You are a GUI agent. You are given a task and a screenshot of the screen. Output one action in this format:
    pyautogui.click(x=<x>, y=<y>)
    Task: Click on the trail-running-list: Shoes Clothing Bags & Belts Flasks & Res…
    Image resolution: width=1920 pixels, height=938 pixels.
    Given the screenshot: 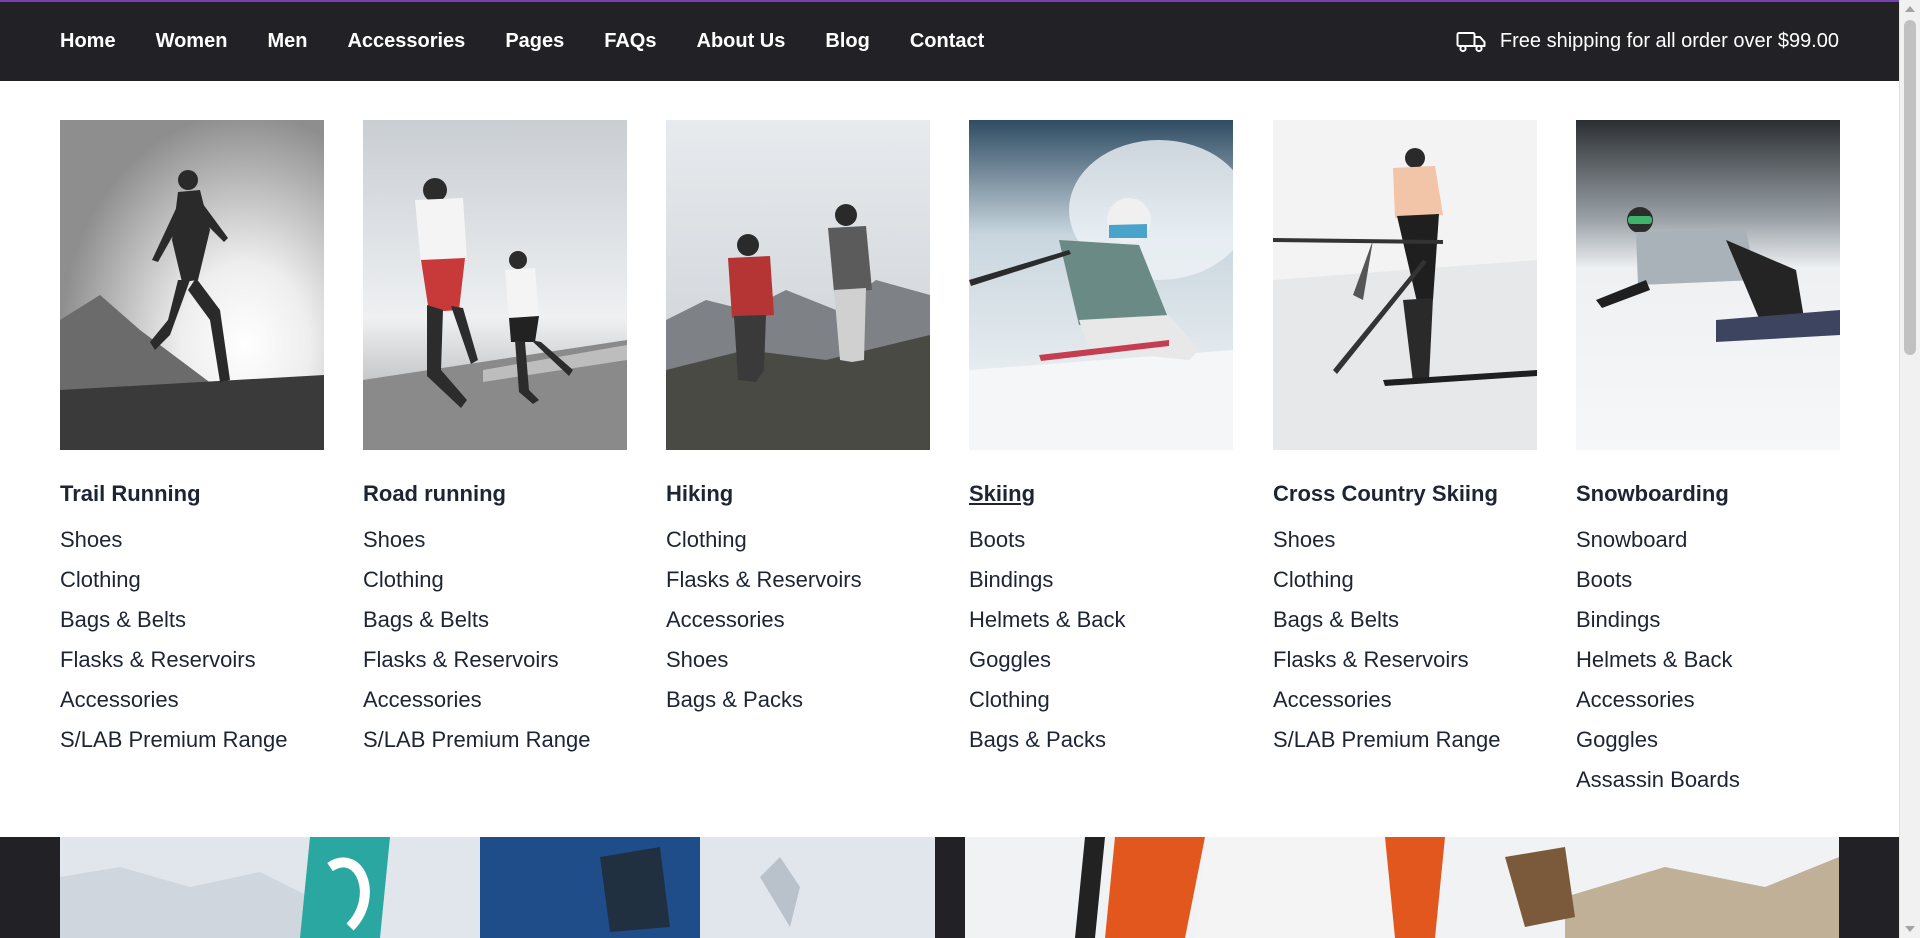 What is the action you would take?
    pyautogui.click(x=192, y=640)
    